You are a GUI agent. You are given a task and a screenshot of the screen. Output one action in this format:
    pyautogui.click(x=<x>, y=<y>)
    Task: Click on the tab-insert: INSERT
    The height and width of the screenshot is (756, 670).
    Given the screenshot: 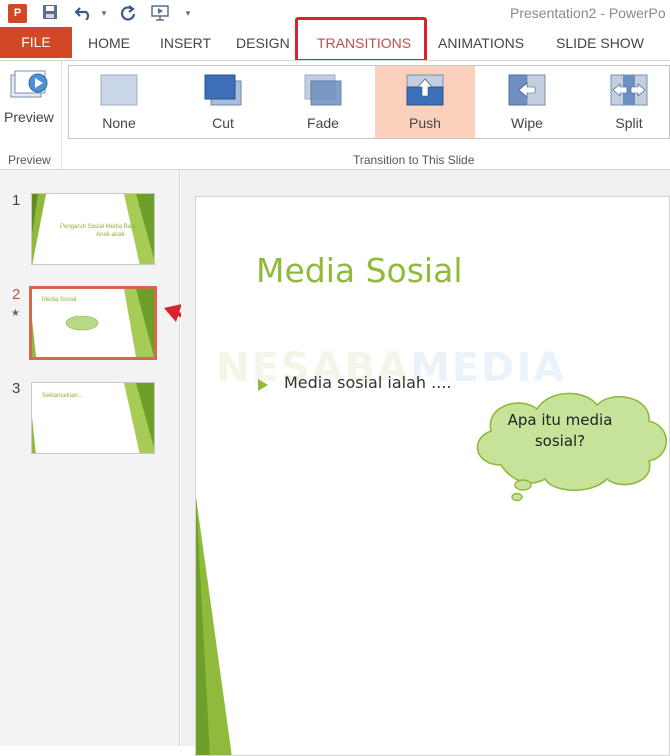 What is the action you would take?
    pyautogui.click(x=185, y=43)
    